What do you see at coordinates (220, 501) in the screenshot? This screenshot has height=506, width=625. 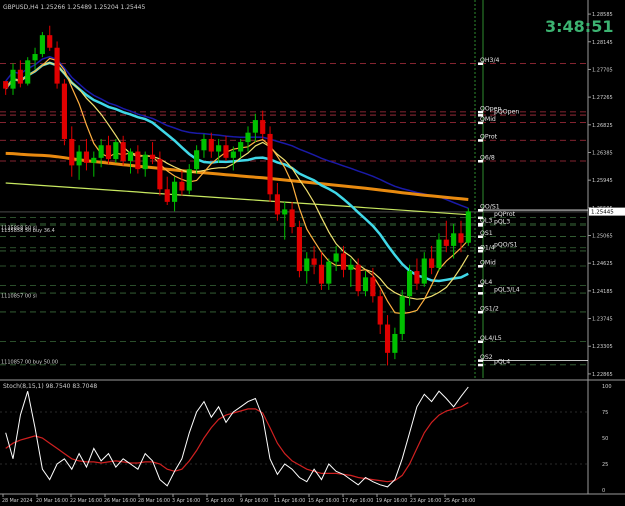 I see `time-tick-label: 5 Apr 16:00` at bounding box center [220, 501].